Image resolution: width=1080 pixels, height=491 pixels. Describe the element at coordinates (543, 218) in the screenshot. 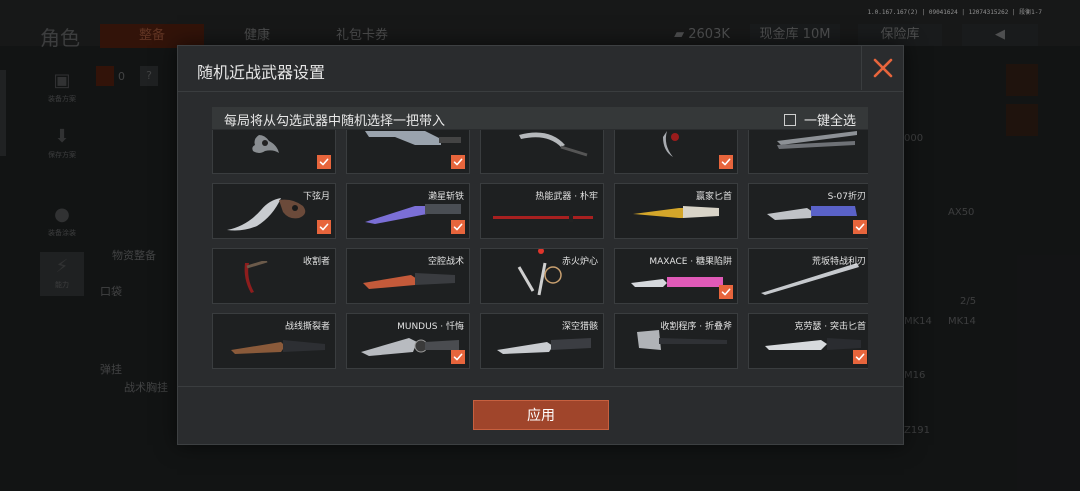

I see `katana-icon` at that location.